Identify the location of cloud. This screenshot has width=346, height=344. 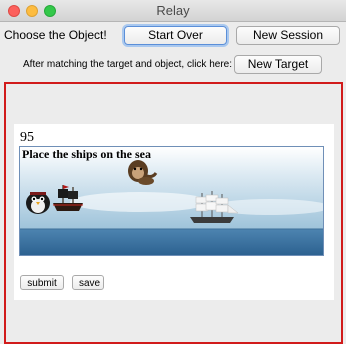
(140, 202).